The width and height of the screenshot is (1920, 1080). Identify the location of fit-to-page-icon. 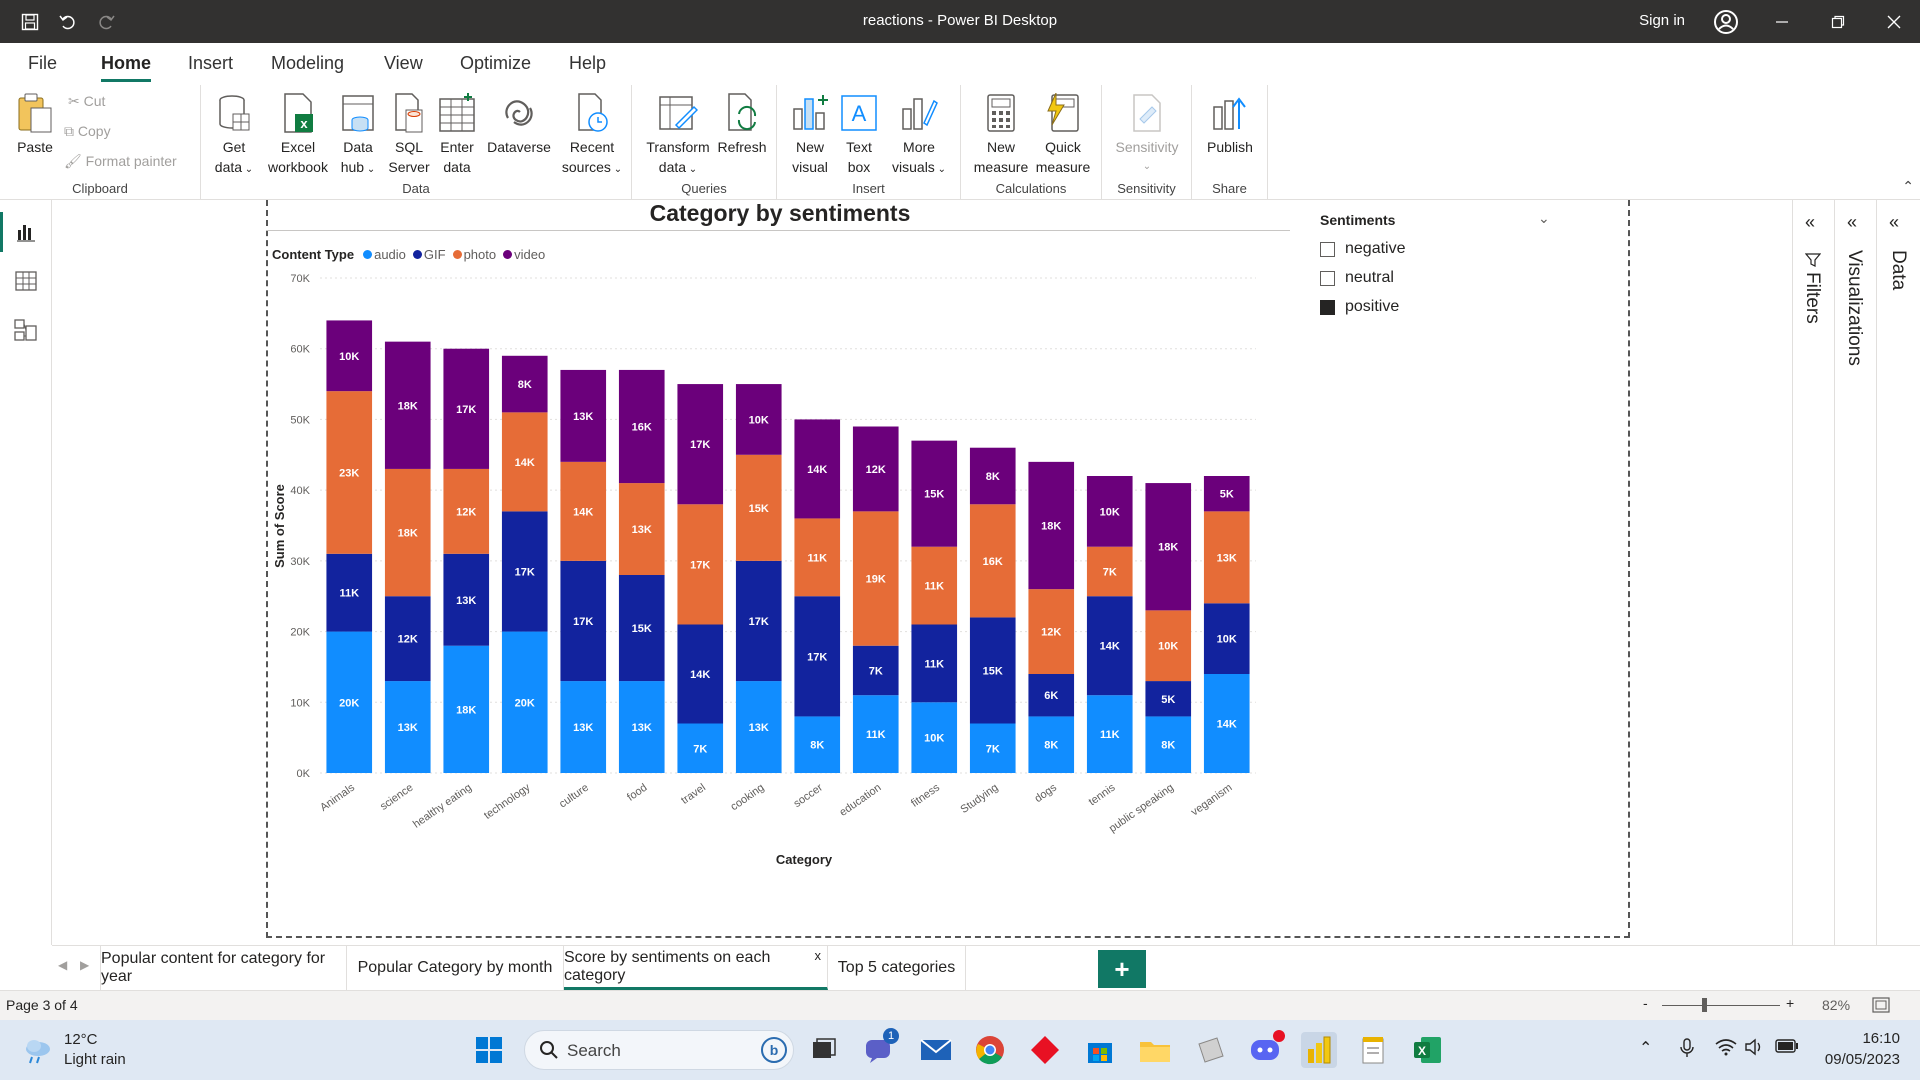
(1881, 1006).